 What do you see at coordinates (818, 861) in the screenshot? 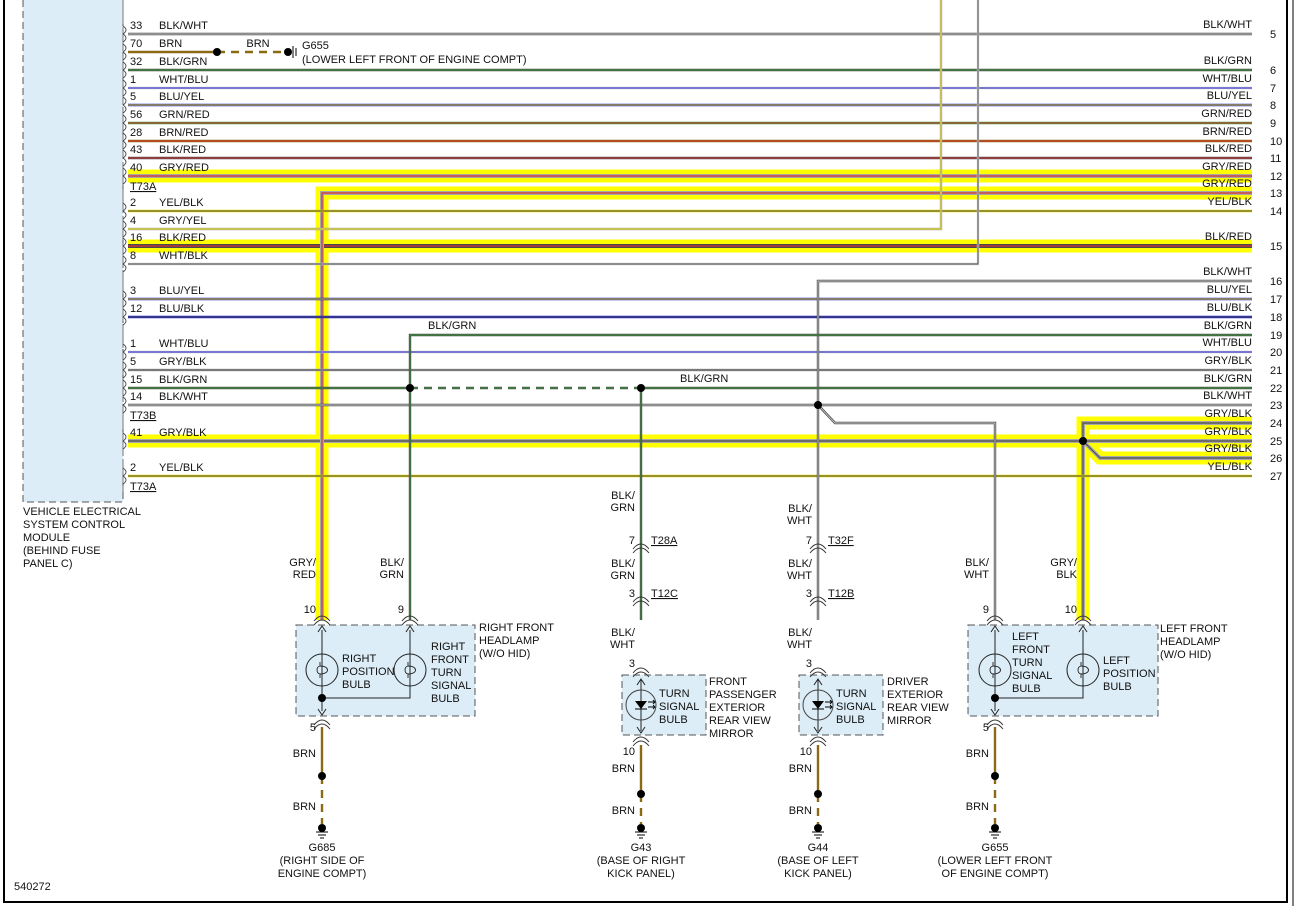
I see `ground-location: (BASE OF LEFT` at bounding box center [818, 861].